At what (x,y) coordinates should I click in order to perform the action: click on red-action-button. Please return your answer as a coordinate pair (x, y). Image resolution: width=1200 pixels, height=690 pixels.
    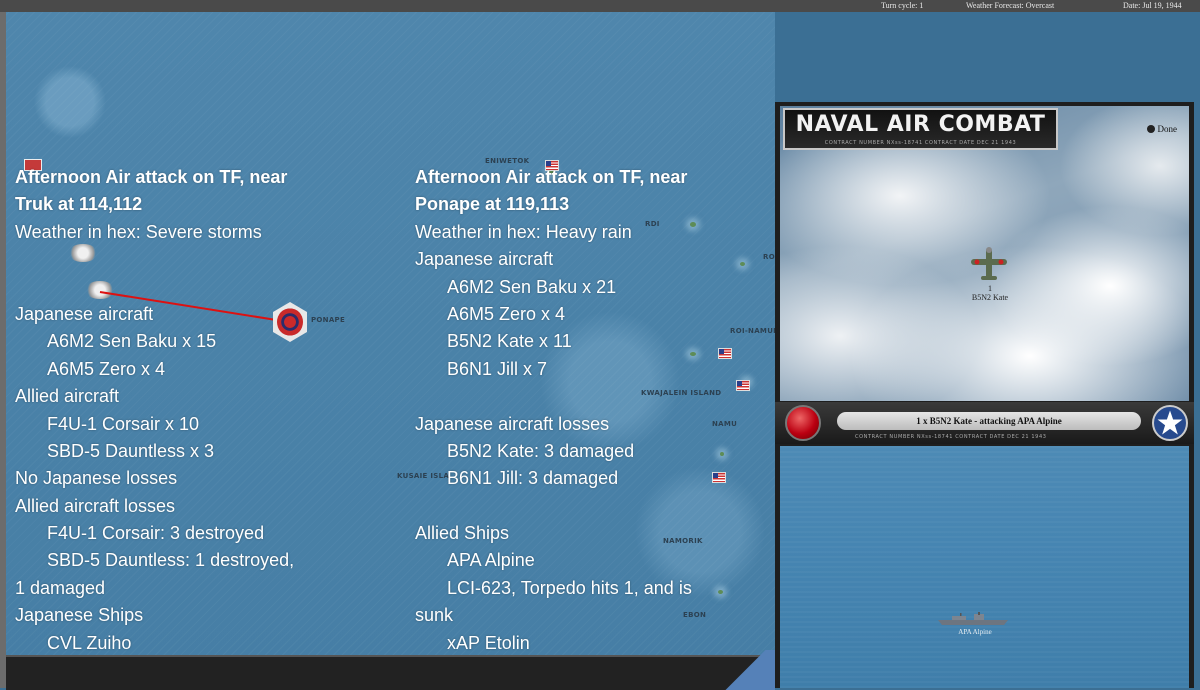
    Looking at the image, I should click on (803, 423).